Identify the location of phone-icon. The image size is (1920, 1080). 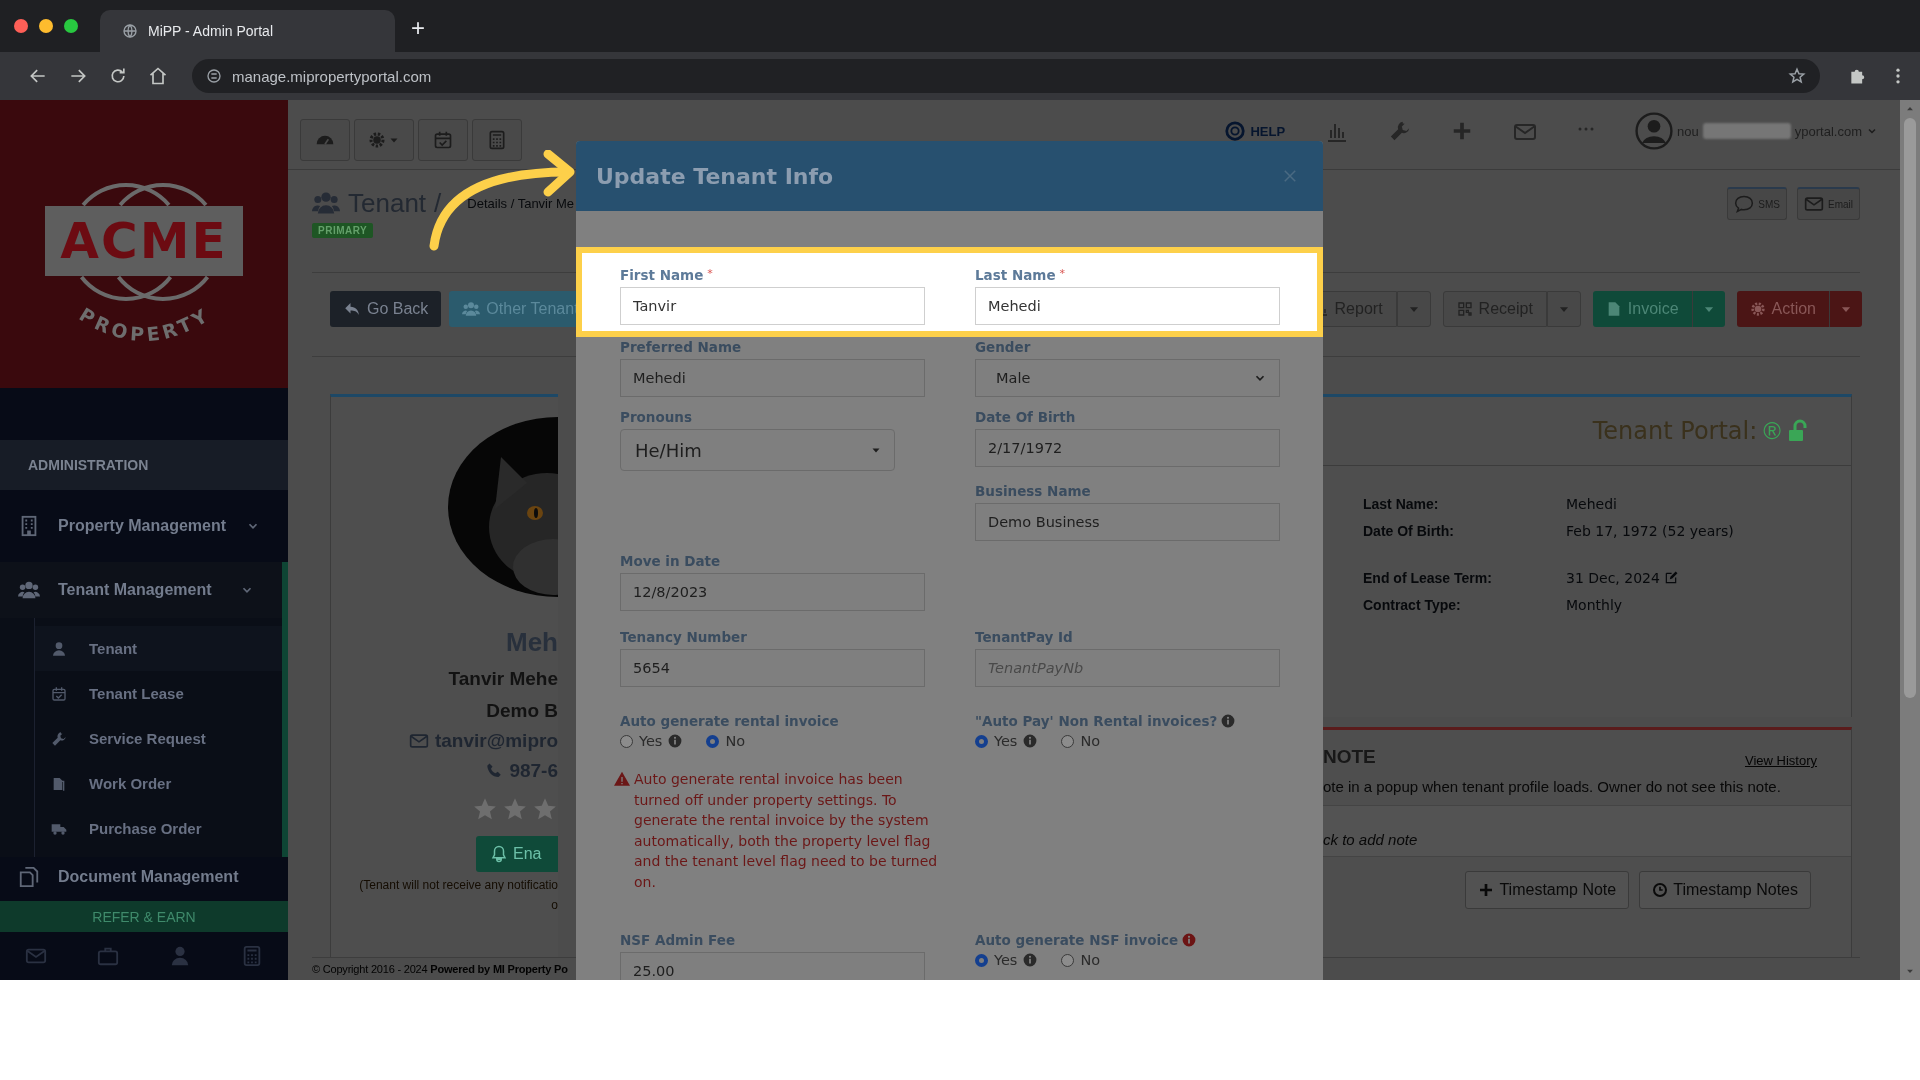
(494, 771).